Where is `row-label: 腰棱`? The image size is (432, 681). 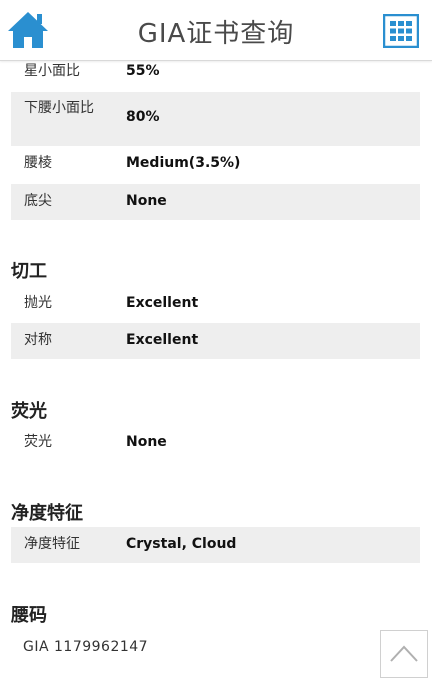 row-label: 腰棱 is located at coordinates (38, 163).